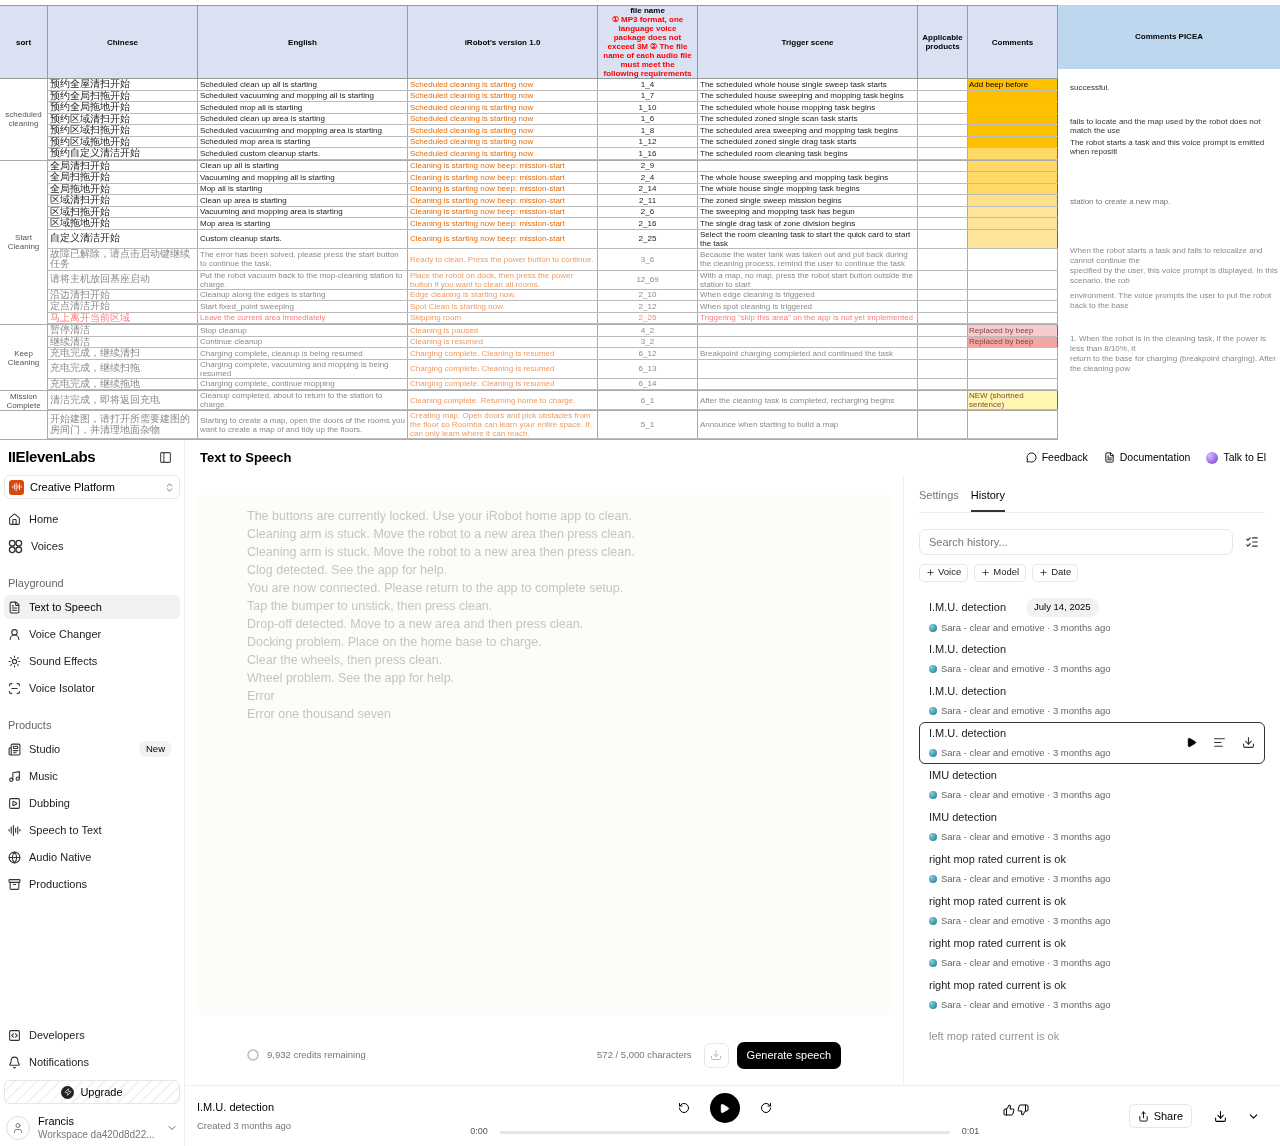  Describe the element at coordinates (1219, 742) in the screenshot. I see `lines-icon` at that location.